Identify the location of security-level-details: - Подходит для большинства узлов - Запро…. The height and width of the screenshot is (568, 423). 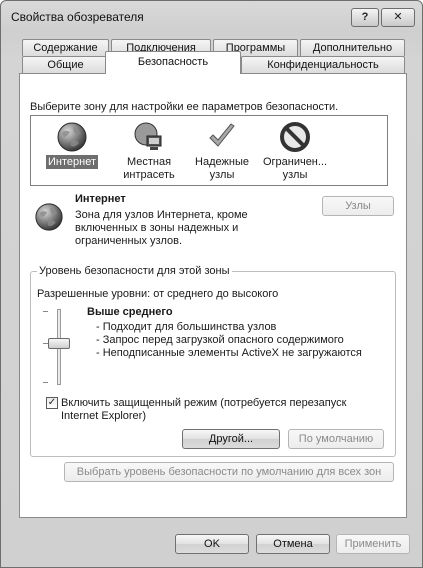
(229, 340).